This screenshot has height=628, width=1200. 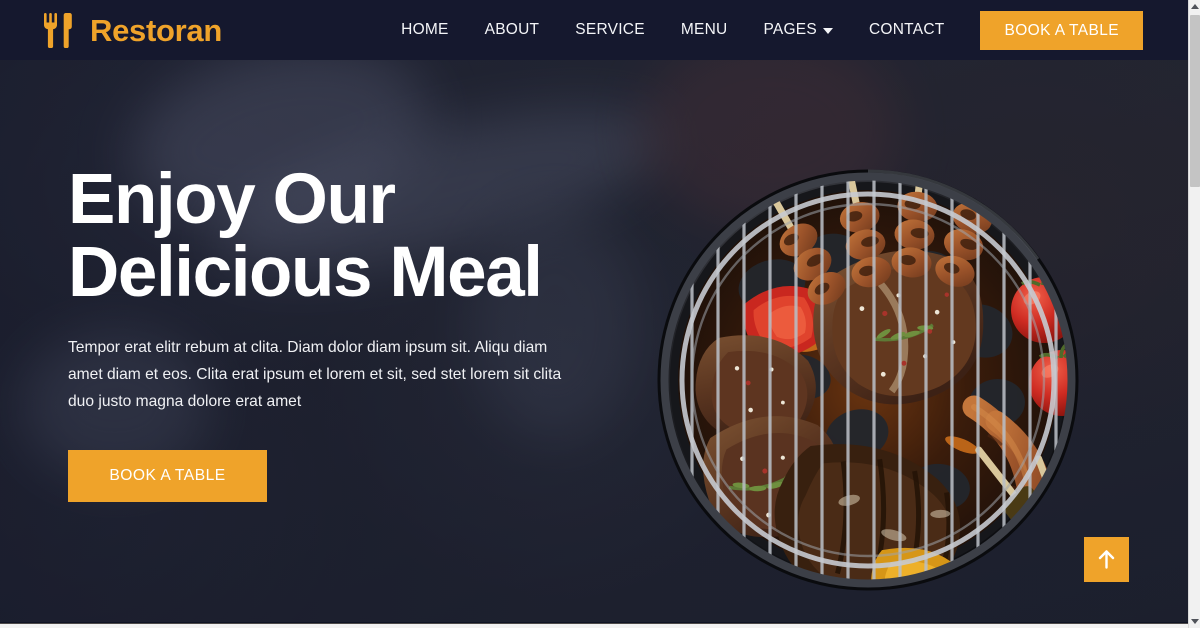 I want to click on nav-item-home-label: HOME, so click(x=425, y=30).